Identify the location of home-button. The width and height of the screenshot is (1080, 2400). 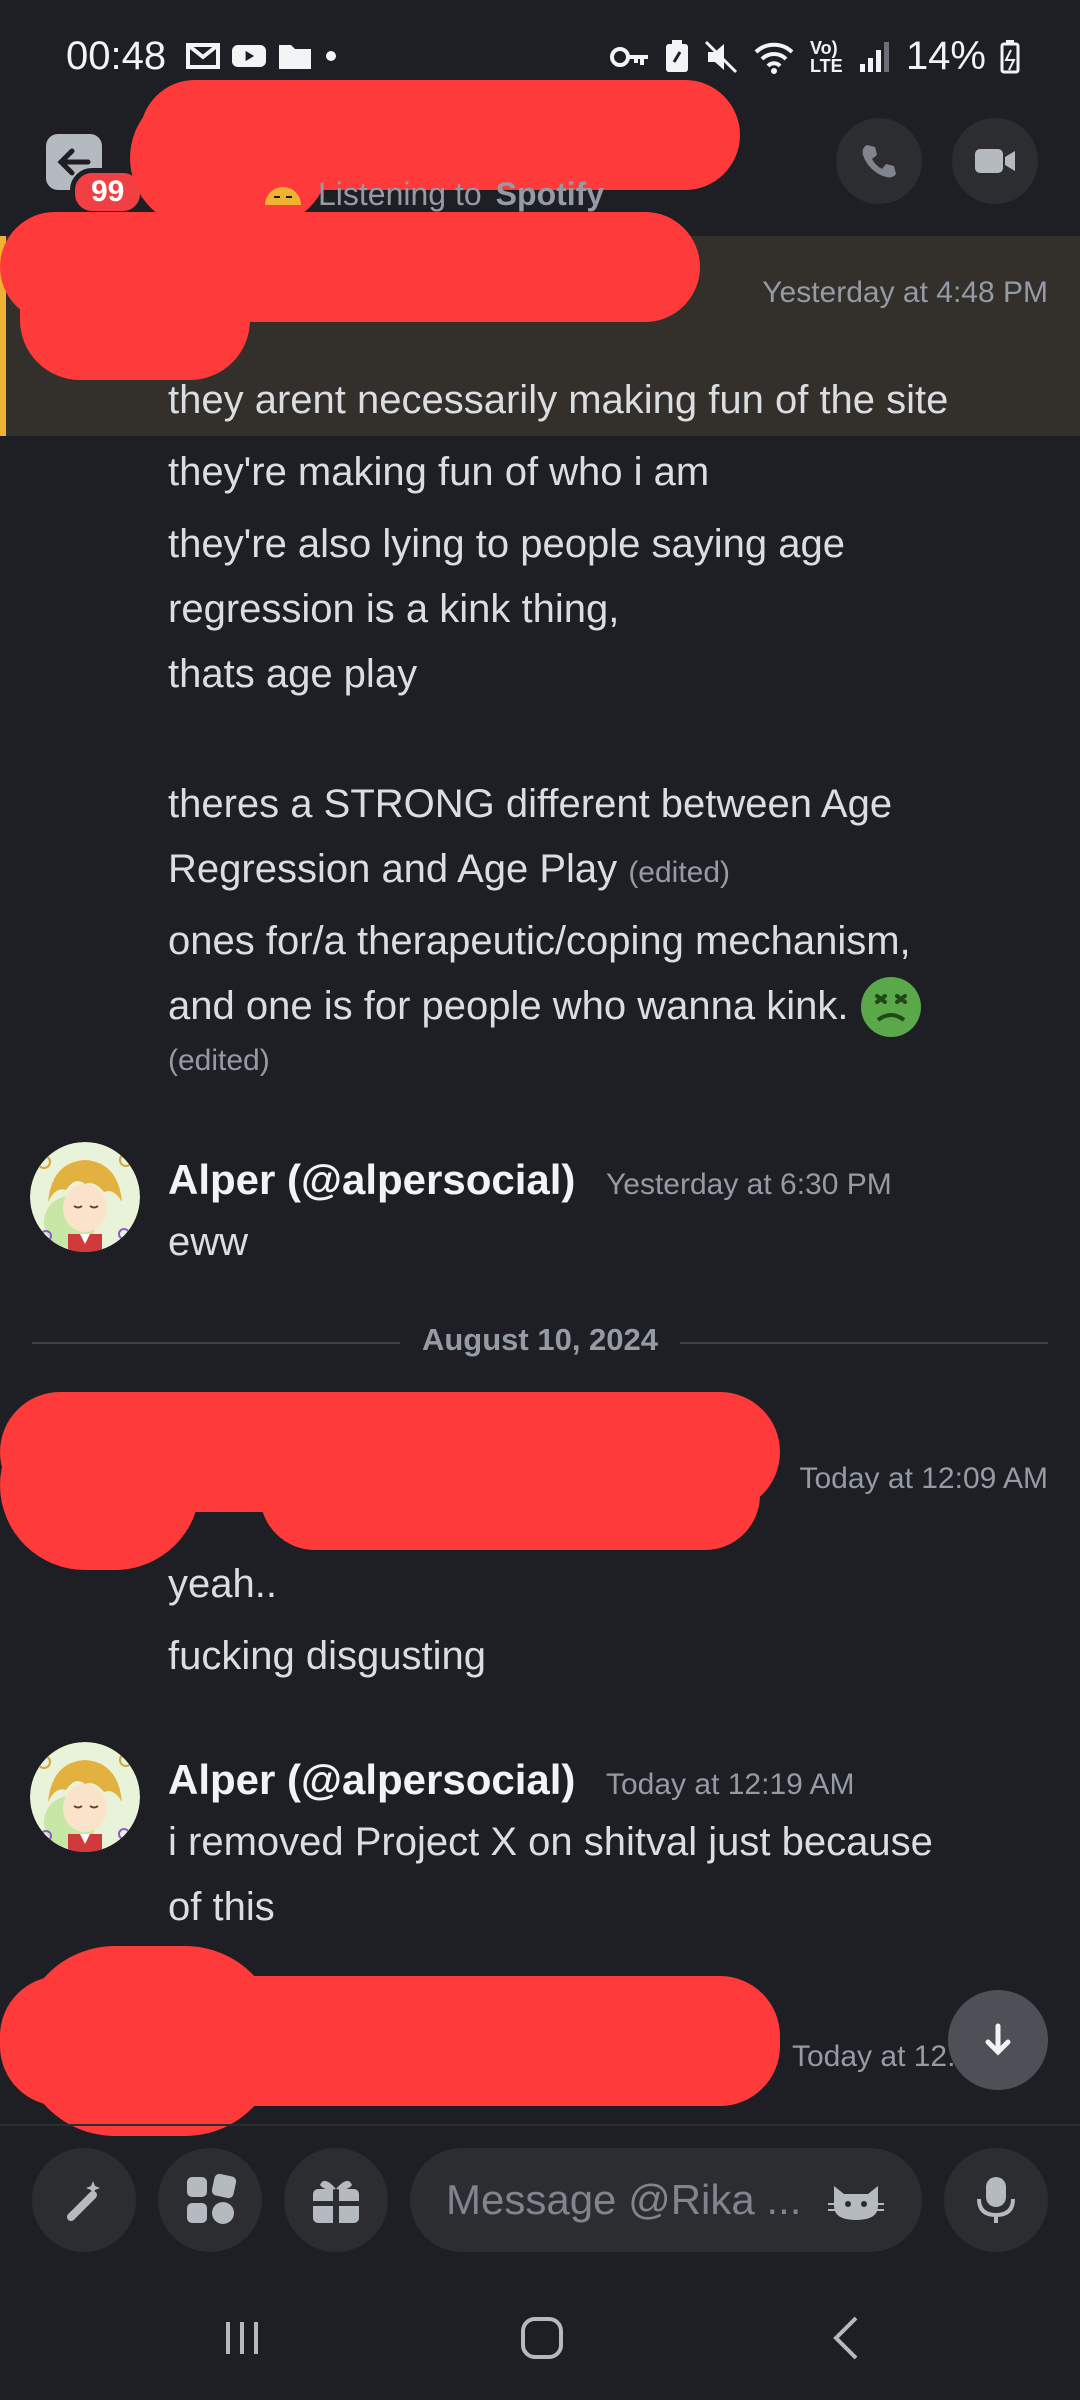
(542, 2338).